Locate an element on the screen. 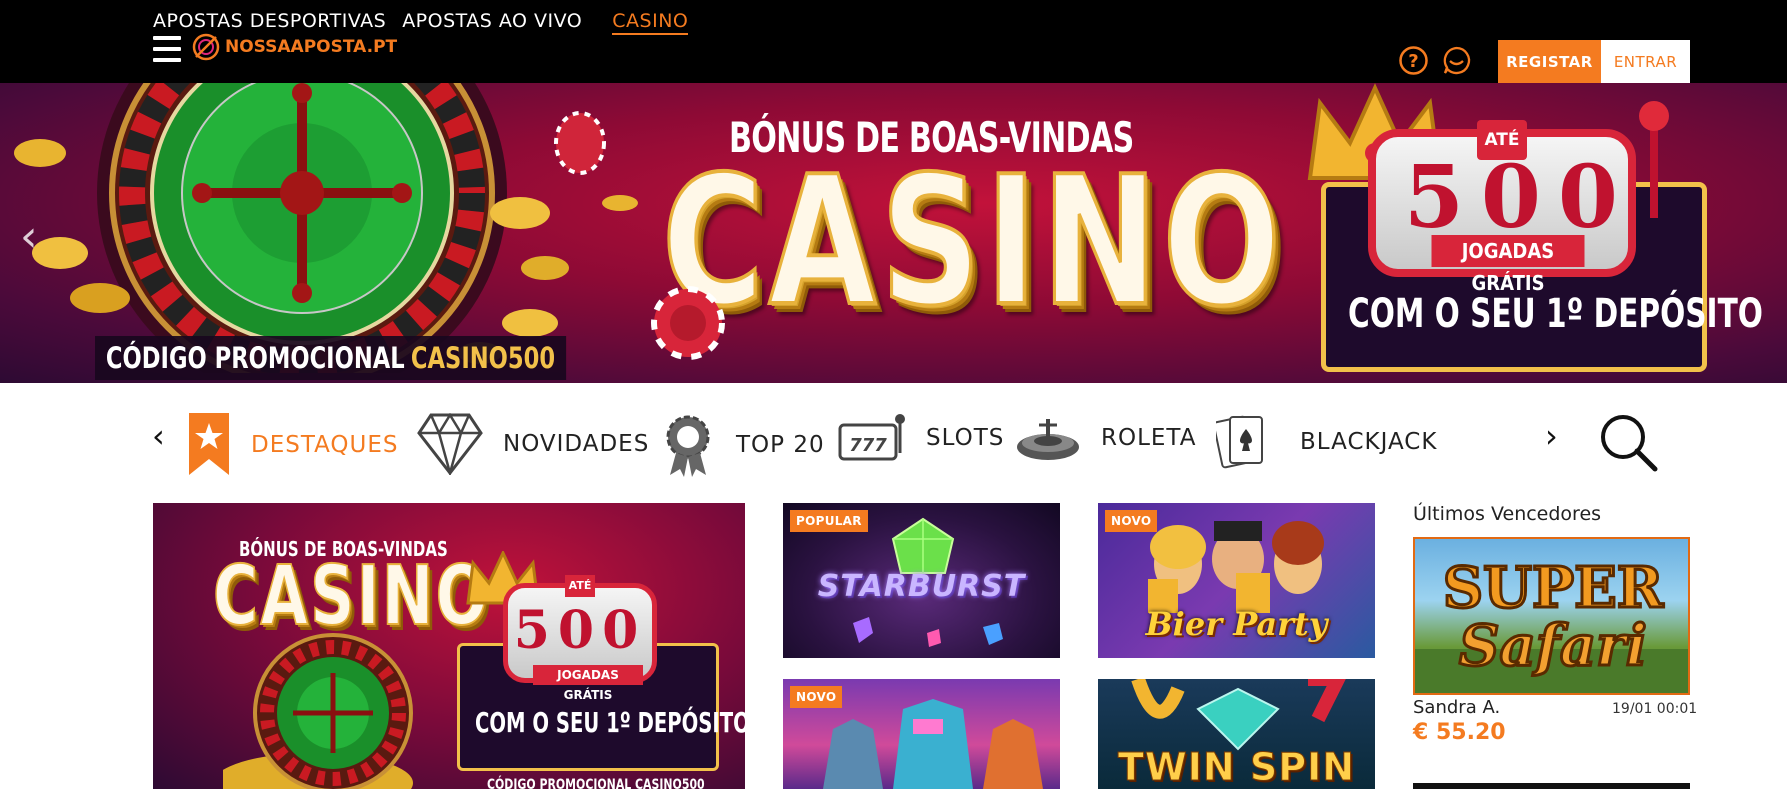 This screenshot has height=789, width=1787. playing-cards-icon is located at coordinates (1239, 442).